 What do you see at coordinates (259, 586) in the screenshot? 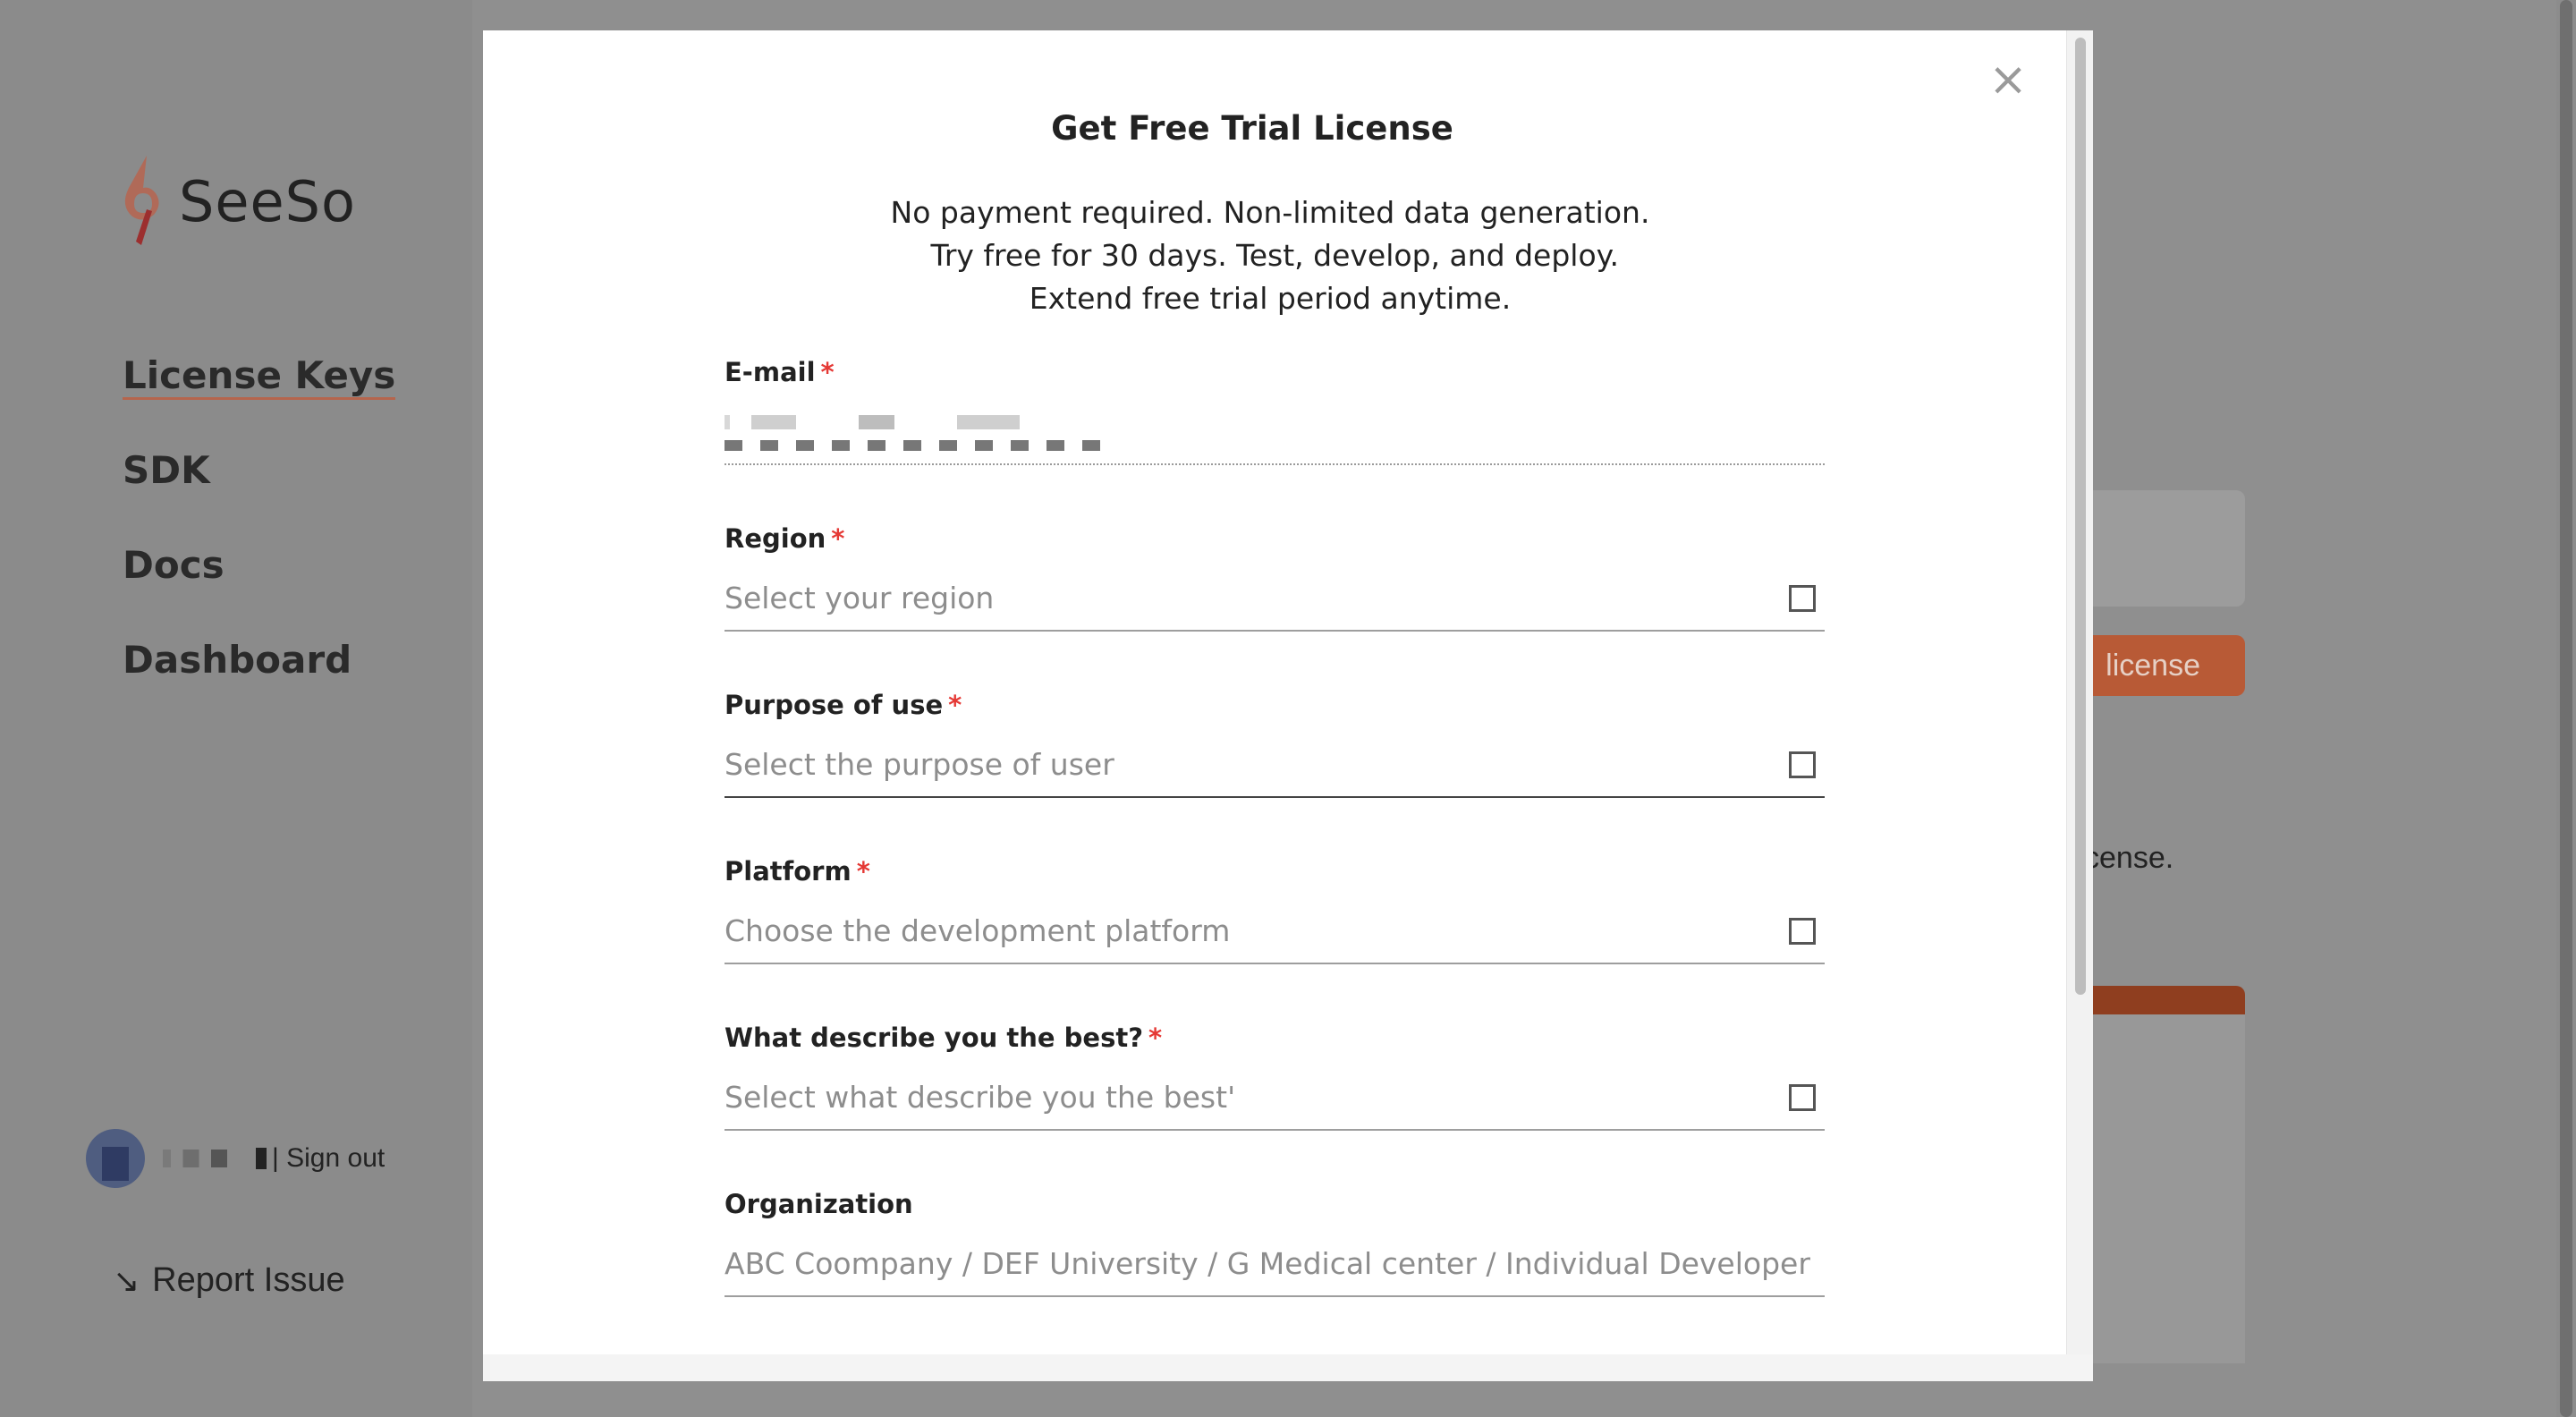
I see `nav-item-docs: Docs` at bounding box center [259, 586].